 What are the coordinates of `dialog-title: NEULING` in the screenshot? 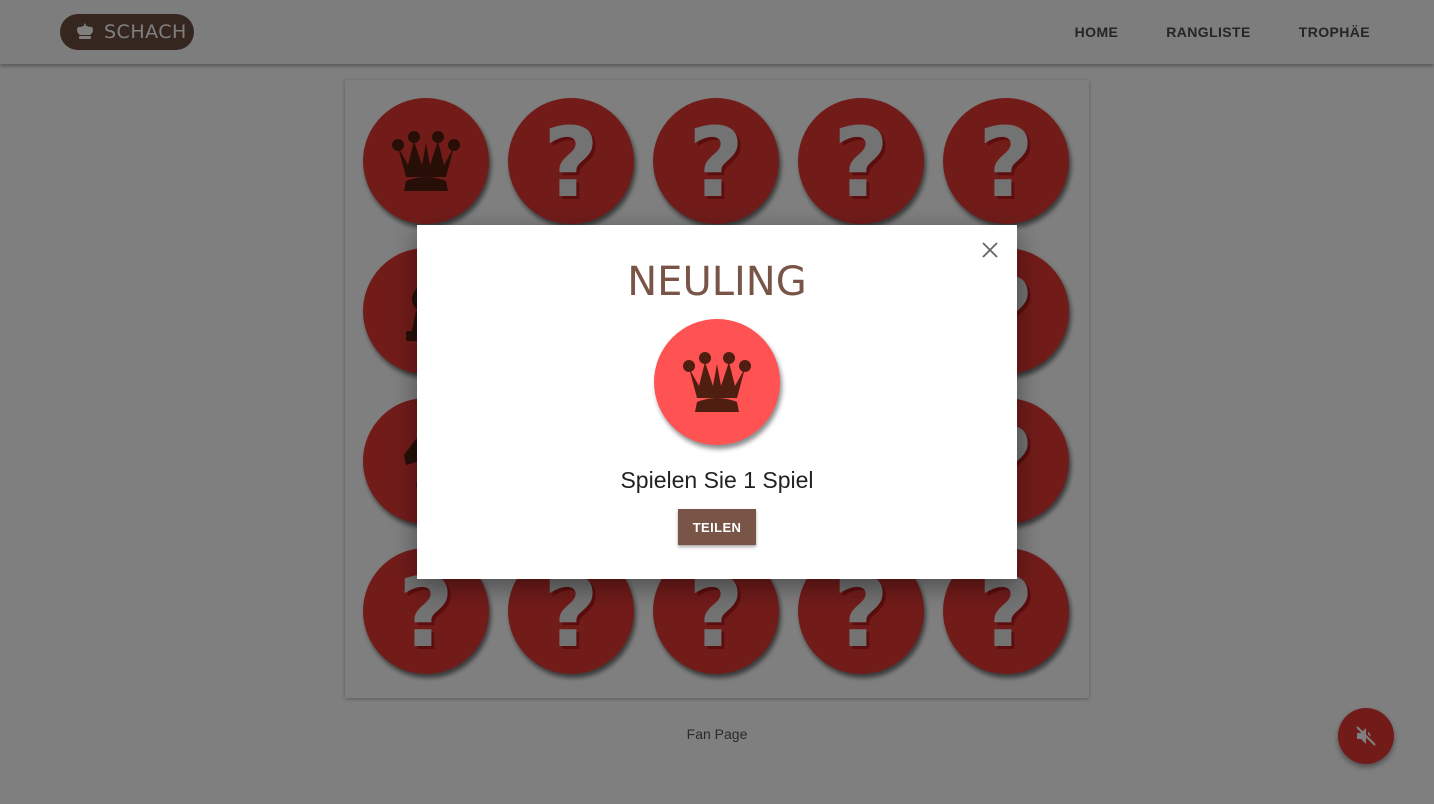 It's located at (717, 282).